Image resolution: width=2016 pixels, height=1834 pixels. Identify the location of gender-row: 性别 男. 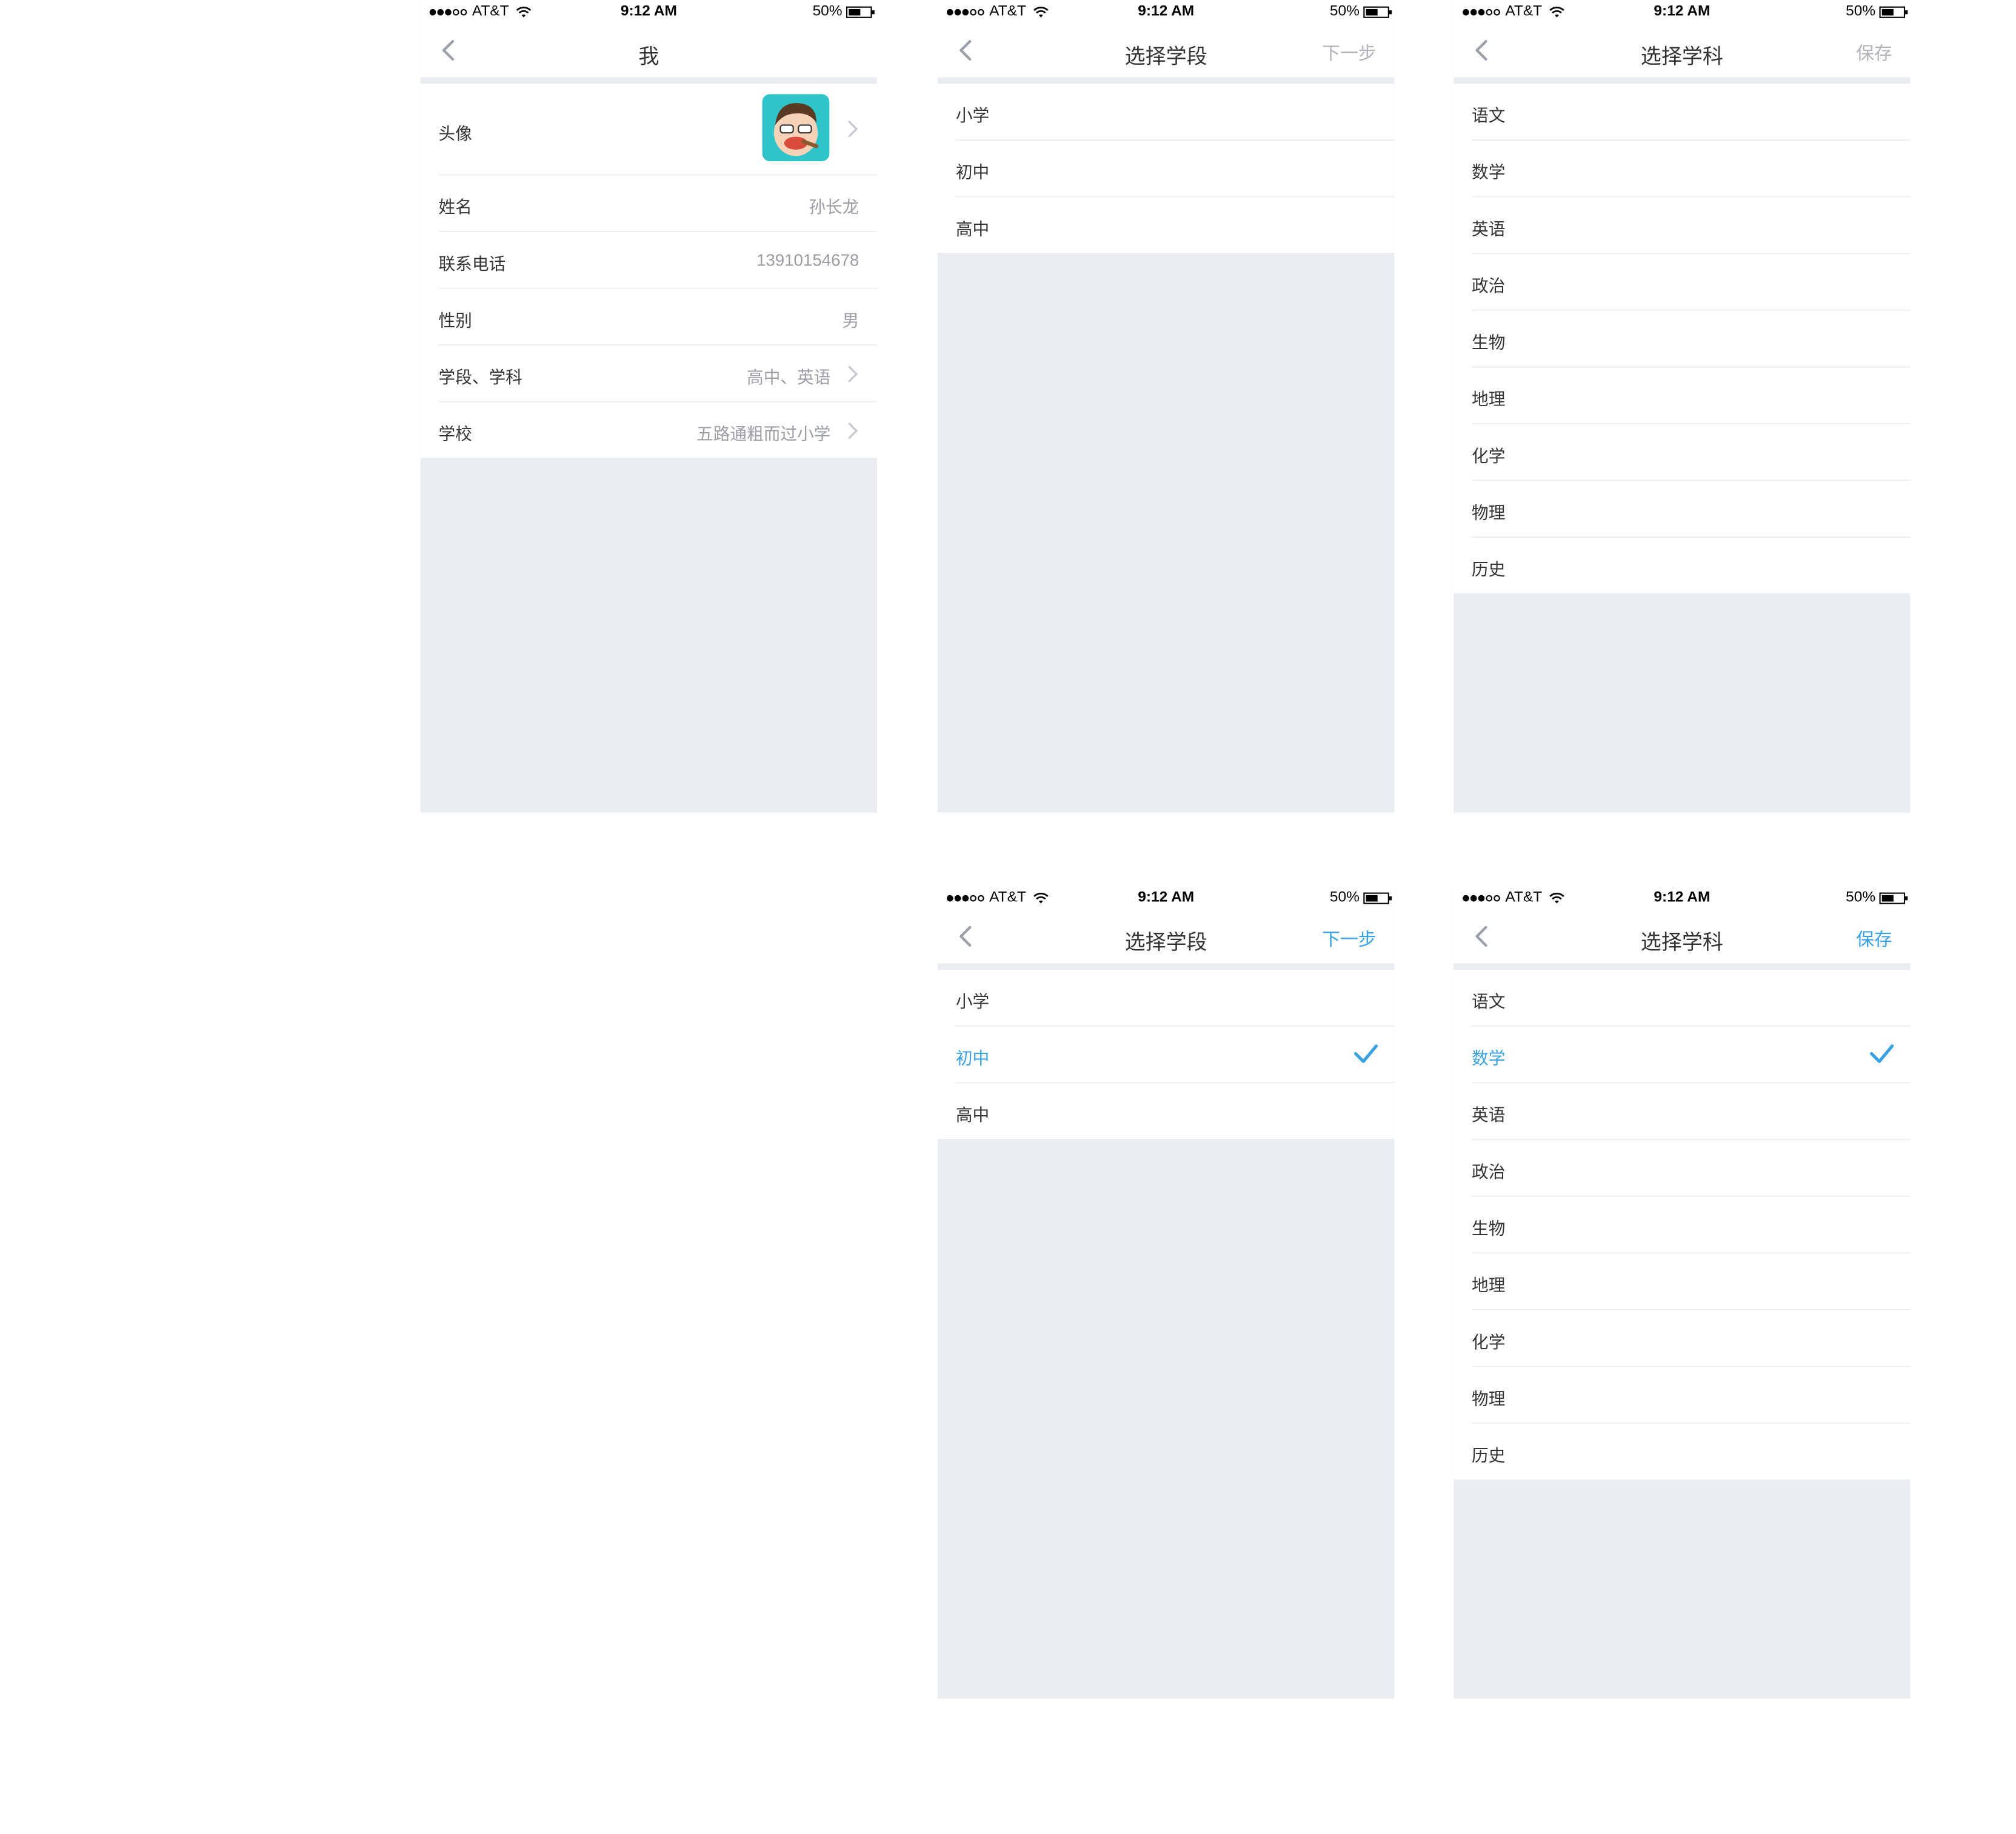
(658, 317).